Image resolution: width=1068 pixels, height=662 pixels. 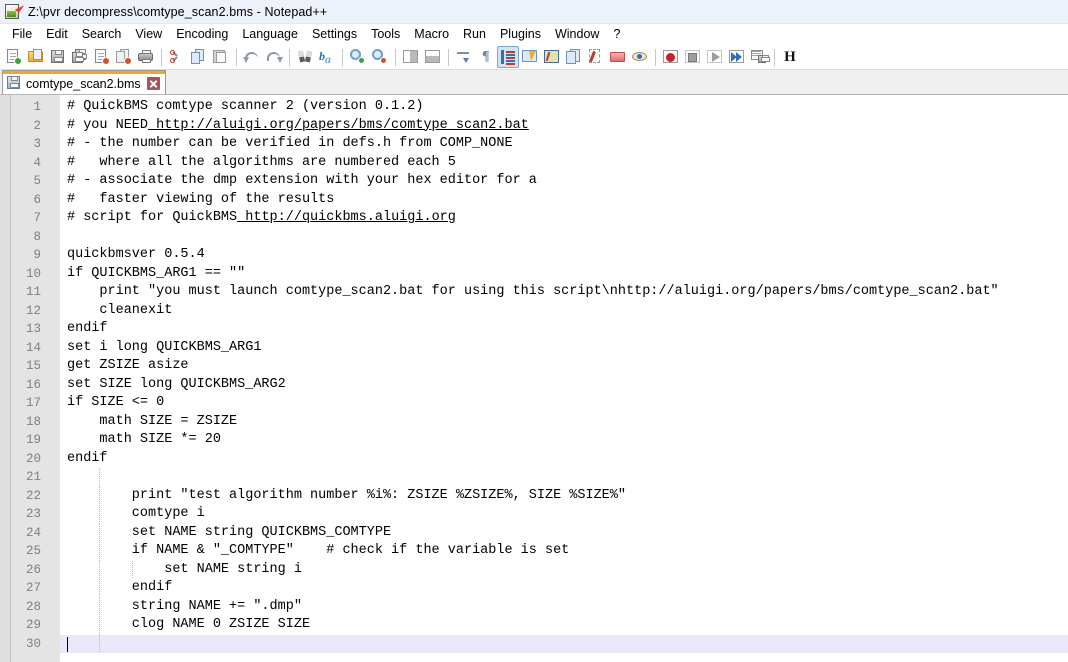 I want to click on show-all-characters-icon: ¶, so click(x=486, y=57).